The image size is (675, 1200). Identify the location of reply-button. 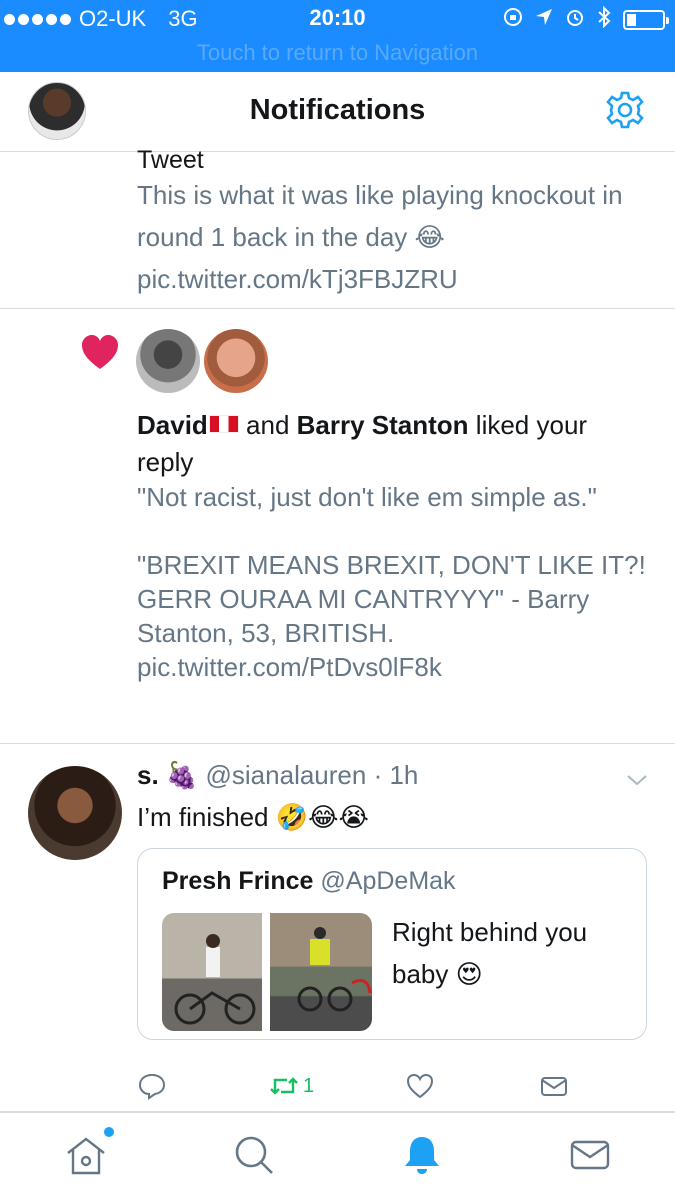
(152, 1086).